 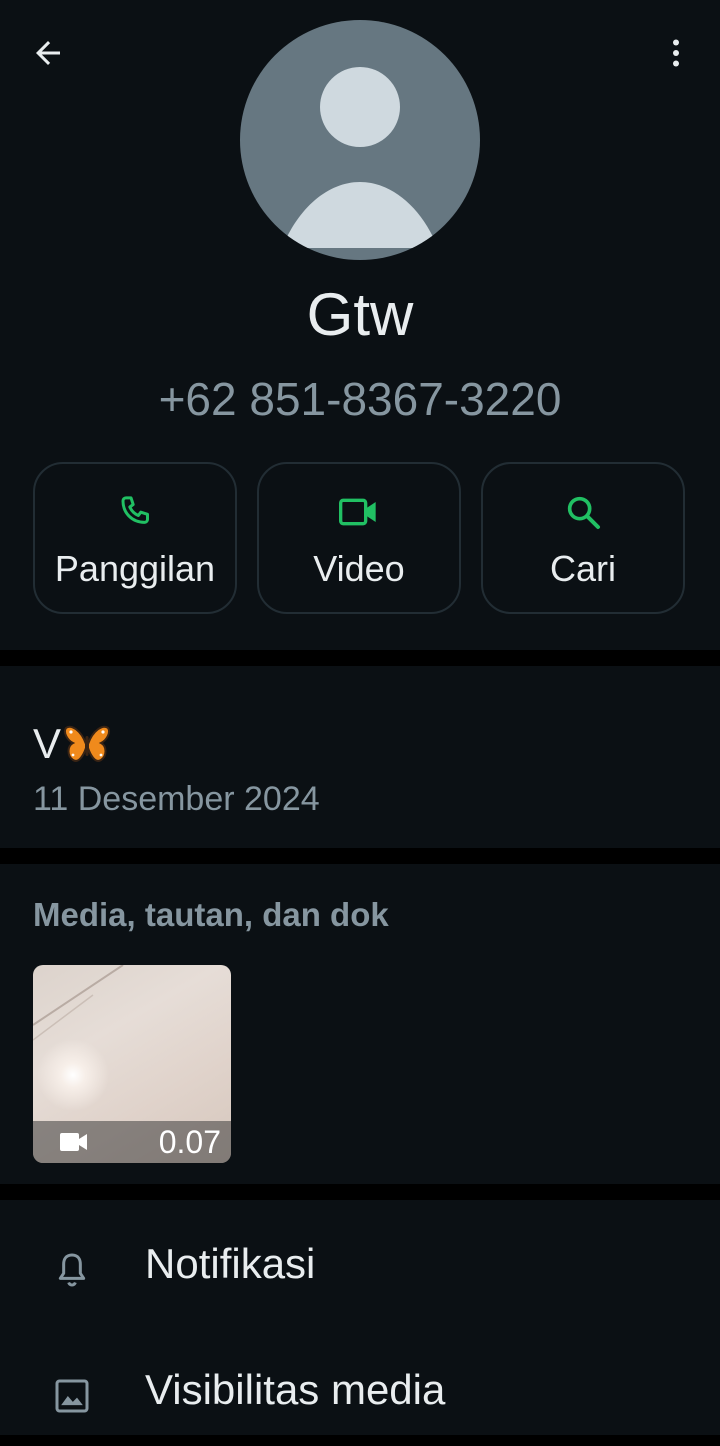 What do you see at coordinates (189, 1142) in the screenshot?
I see `media-video-duration: 0.07` at bounding box center [189, 1142].